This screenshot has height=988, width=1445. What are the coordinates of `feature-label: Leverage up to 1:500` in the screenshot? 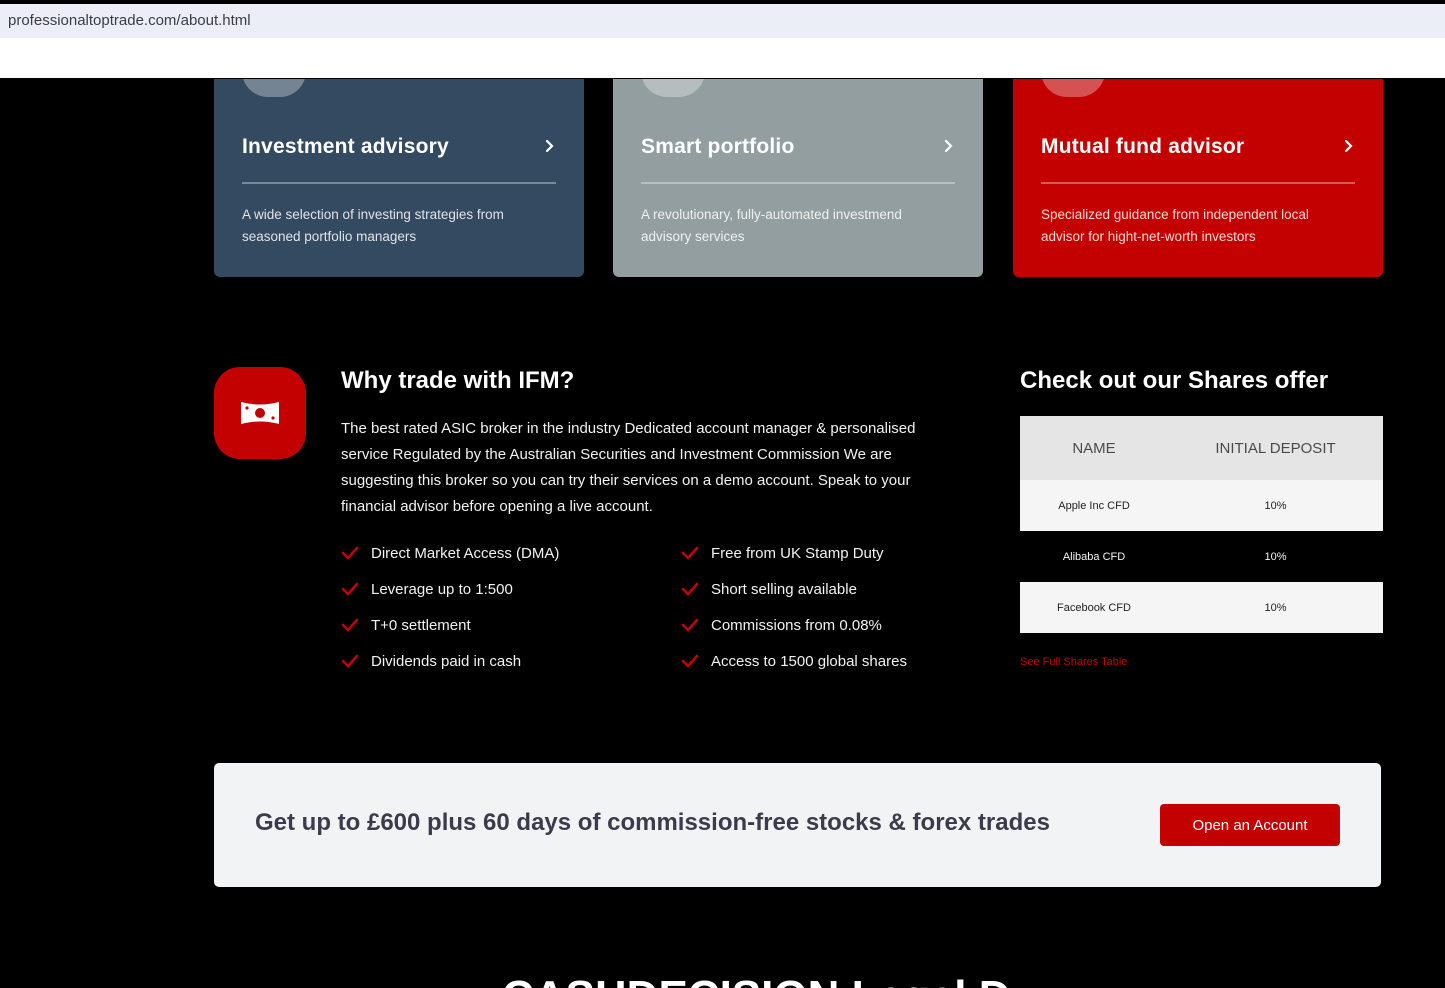 It's located at (442, 589).